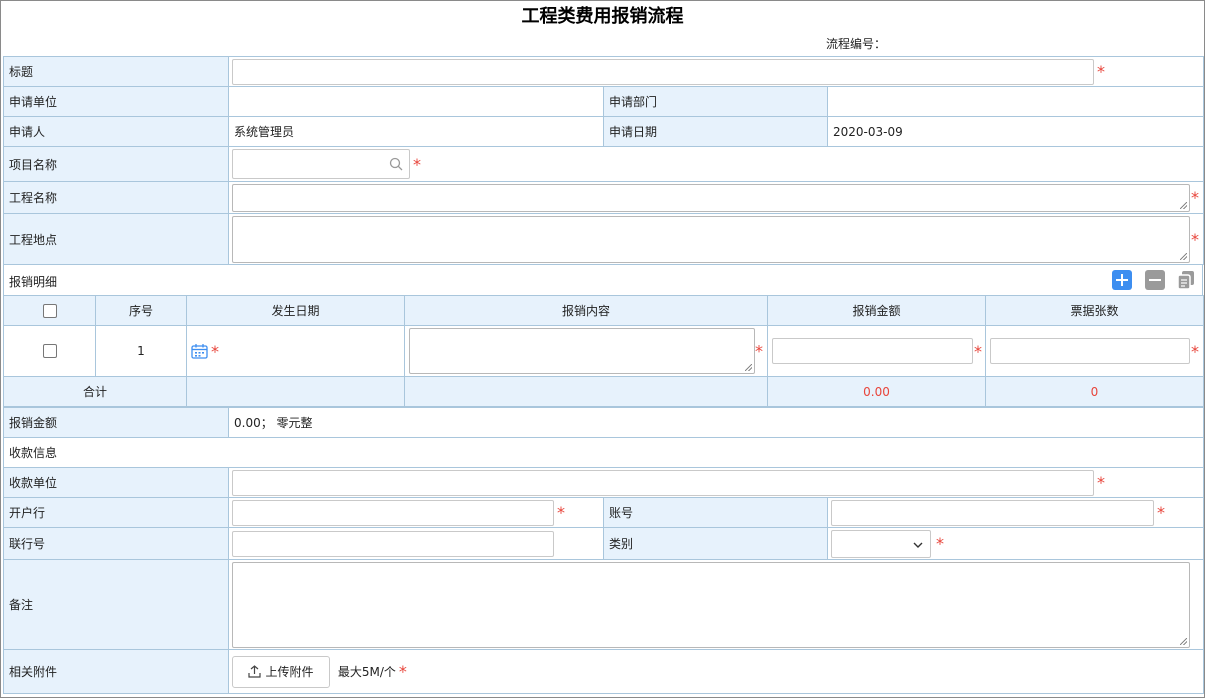 The width and height of the screenshot is (1205, 698). I want to click on title-label: 标题, so click(116, 71).